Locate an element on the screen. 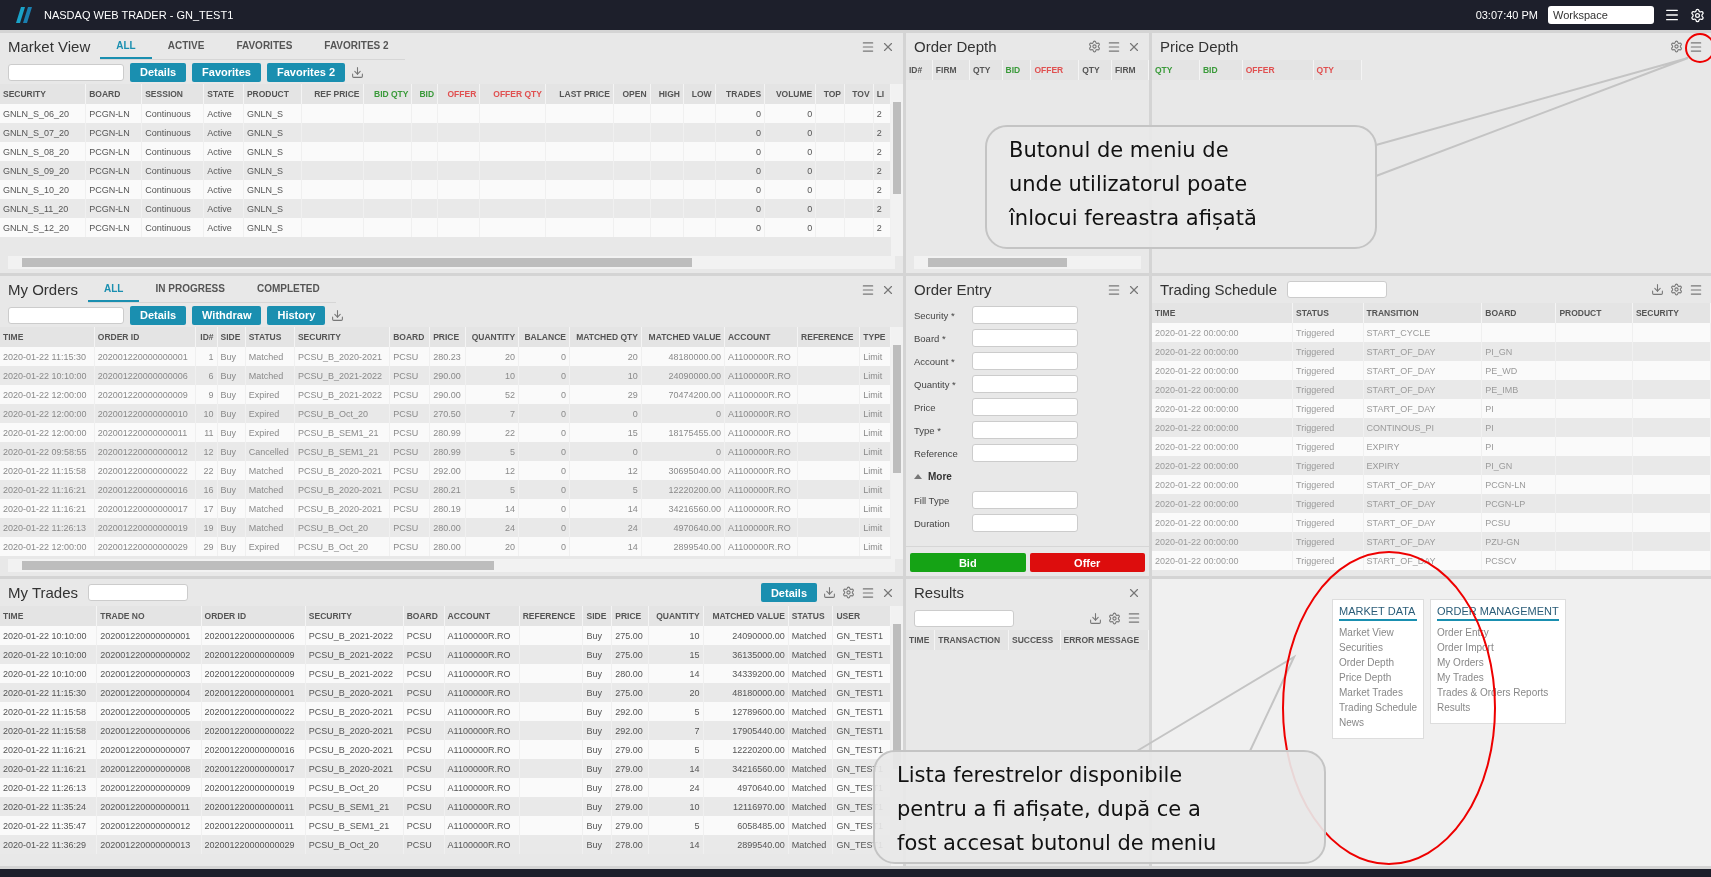  table-row: 2020-01-22 10:10:00 202001220000000003 202001220000000009 PCSU_B_2021-2022 PCSU A1100000R.RO Buy 280.00 14 34339200.00 Matched GN_TEST1 is located at coordinates (445, 673).